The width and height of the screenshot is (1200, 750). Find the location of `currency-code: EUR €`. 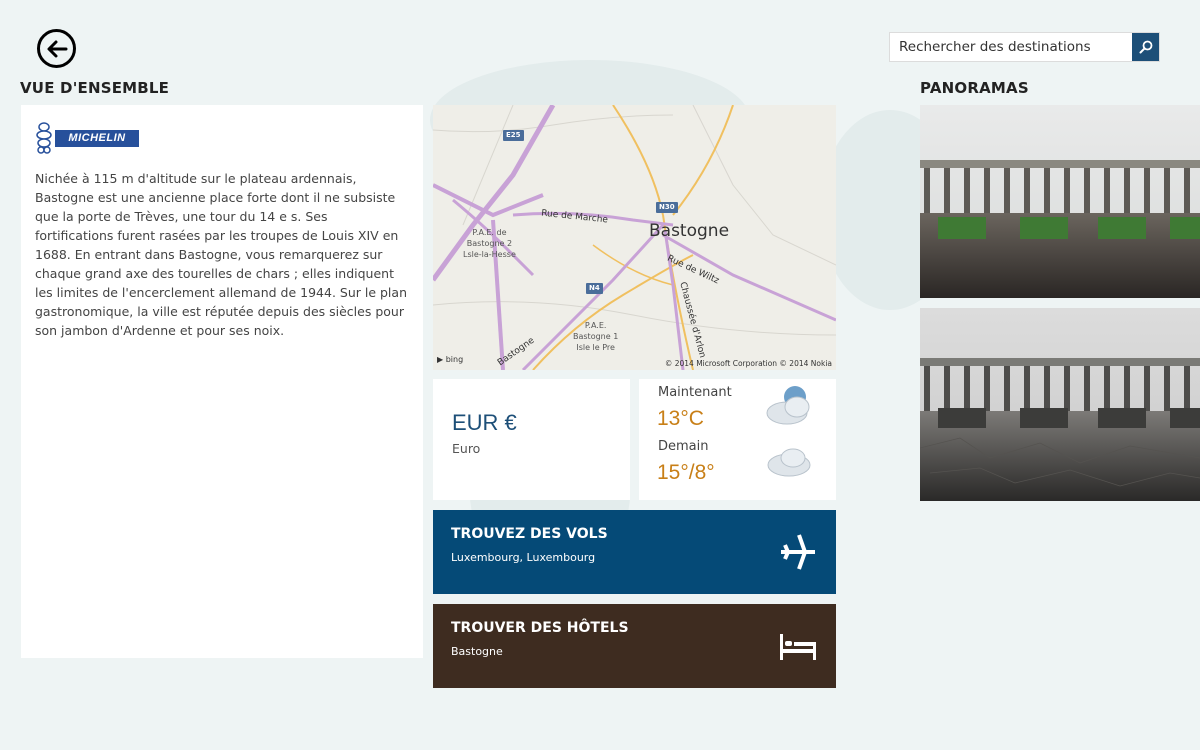

currency-code: EUR € is located at coordinates (484, 422).